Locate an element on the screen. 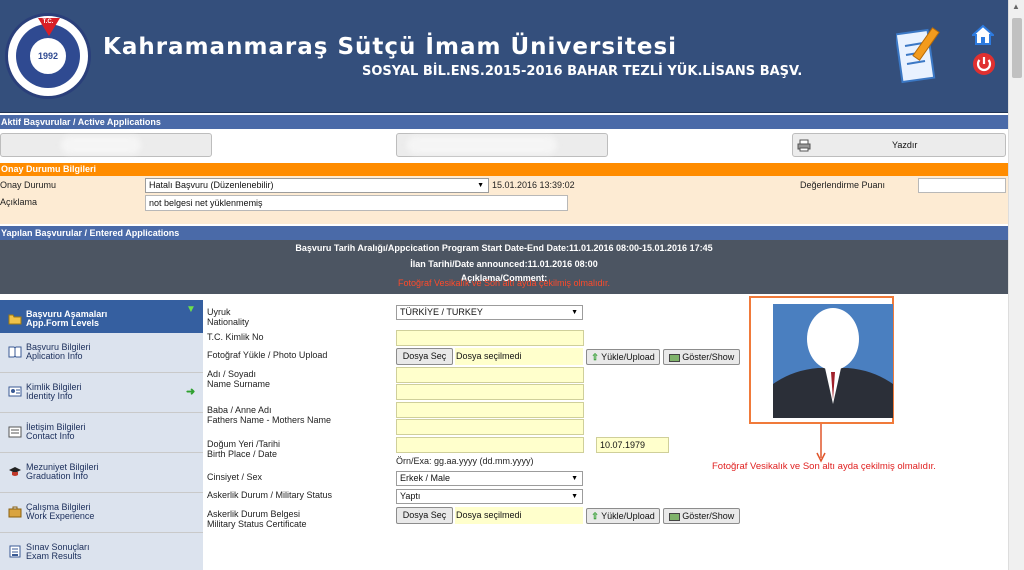 The image size is (1024, 570). sidebar-item-application-info: Başvuru Bilgileri Aplication Info is located at coordinates (101, 353).